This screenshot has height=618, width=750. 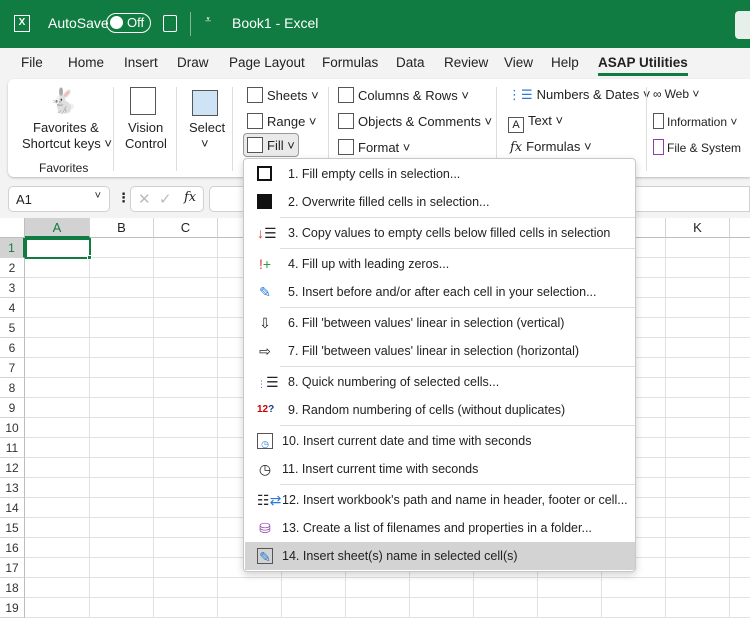 What do you see at coordinates (403, 95) in the screenshot?
I see `columns-rows-button: Columns & Rows ˅` at bounding box center [403, 95].